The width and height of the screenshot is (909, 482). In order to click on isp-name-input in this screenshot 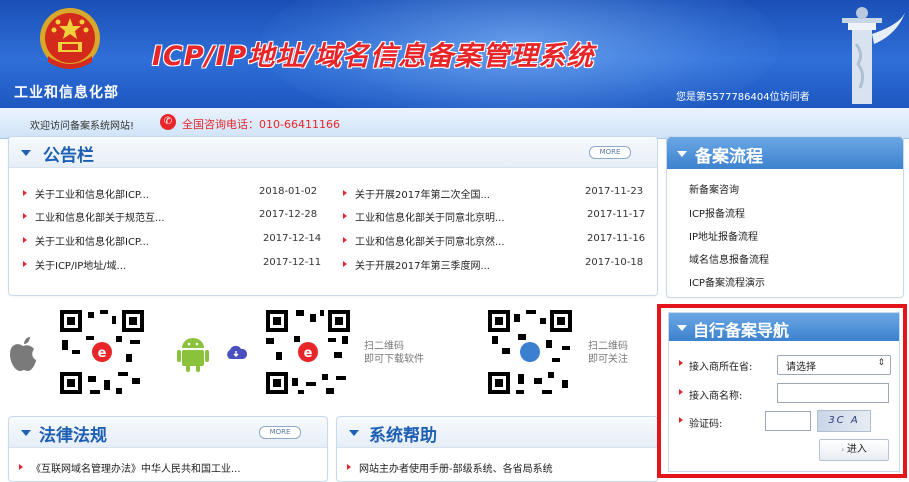, I will do `click(833, 393)`.